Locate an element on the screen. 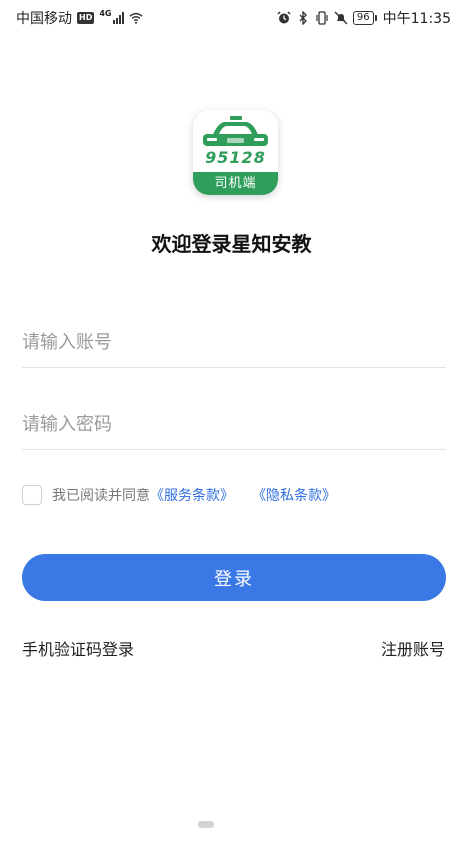 The image size is (463, 844). status-left: 中国移动 HD 4G is located at coordinates (80, 18).